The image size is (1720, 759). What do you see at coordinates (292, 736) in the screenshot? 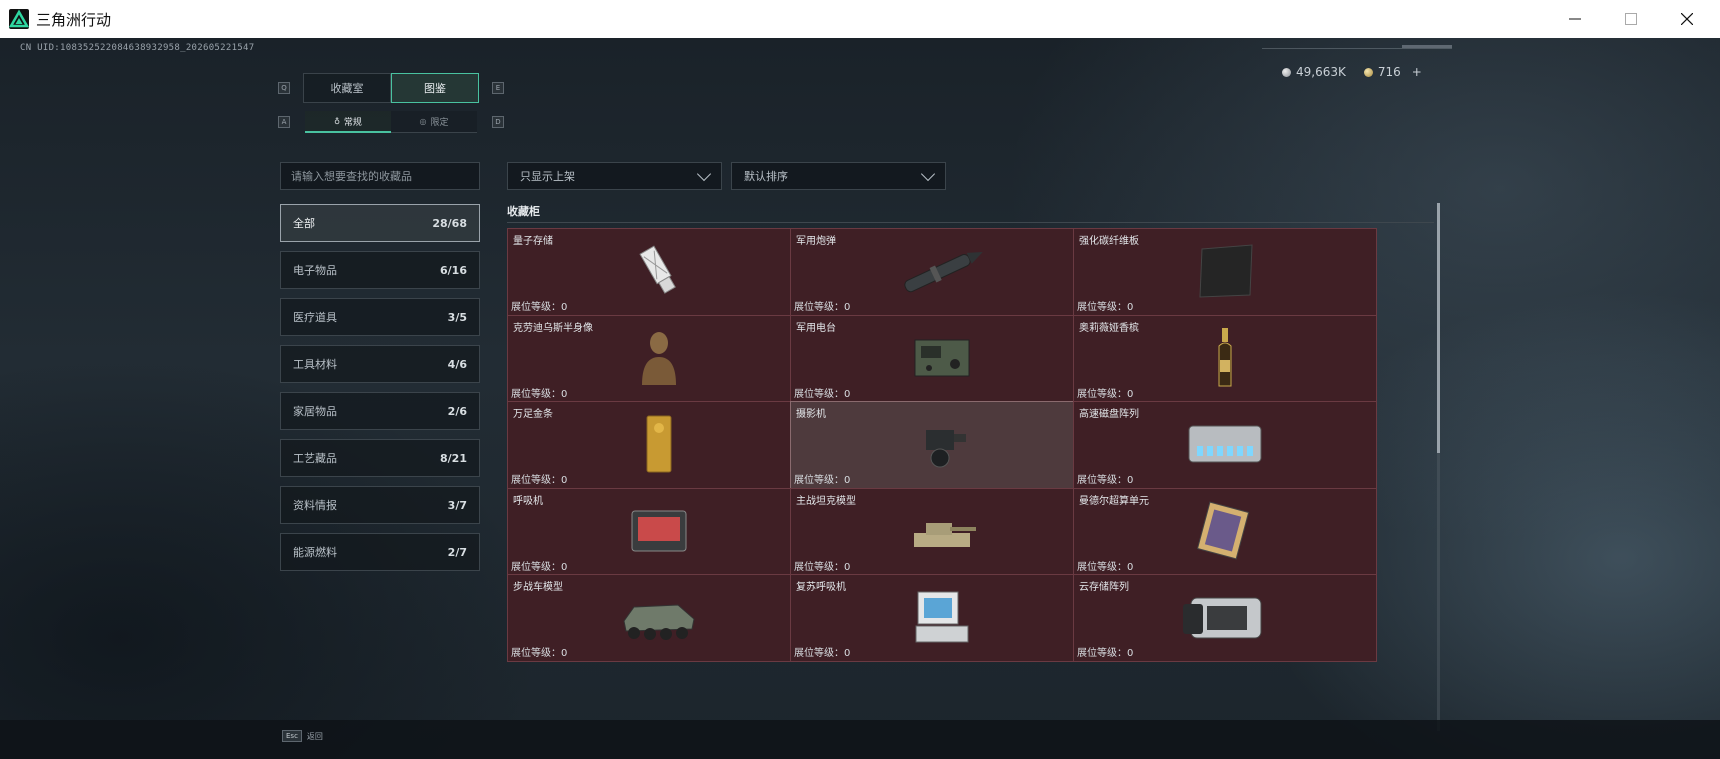
I see `esc-key-hint: Esc` at bounding box center [292, 736].